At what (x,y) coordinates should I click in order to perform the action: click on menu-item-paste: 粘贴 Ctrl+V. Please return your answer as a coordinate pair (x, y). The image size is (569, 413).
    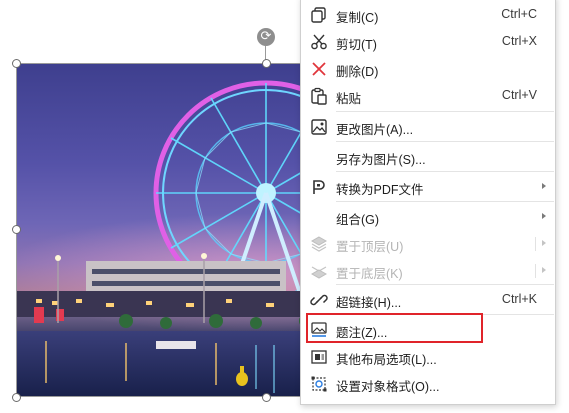
    Looking at the image, I should click on (428, 96).